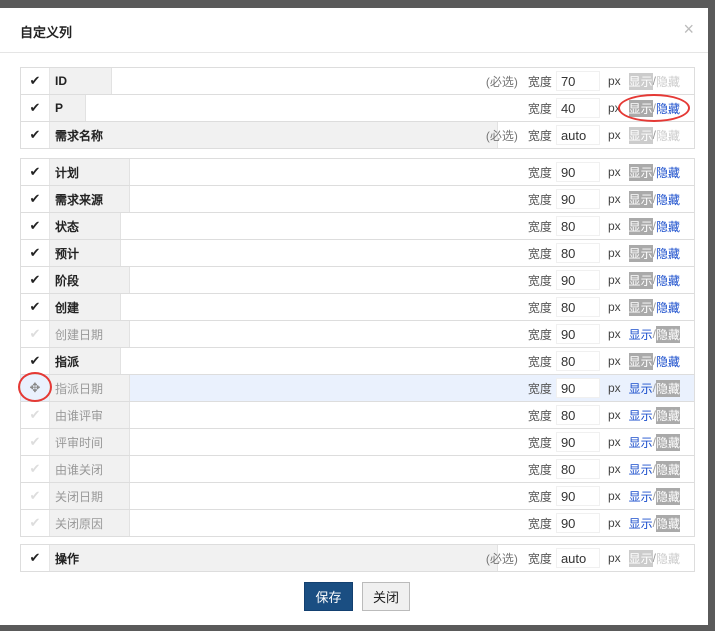 The width and height of the screenshot is (715, 631). Describe the element at coordinates (577, 108) in the screenshot. I see `width-input: 40` at that location.